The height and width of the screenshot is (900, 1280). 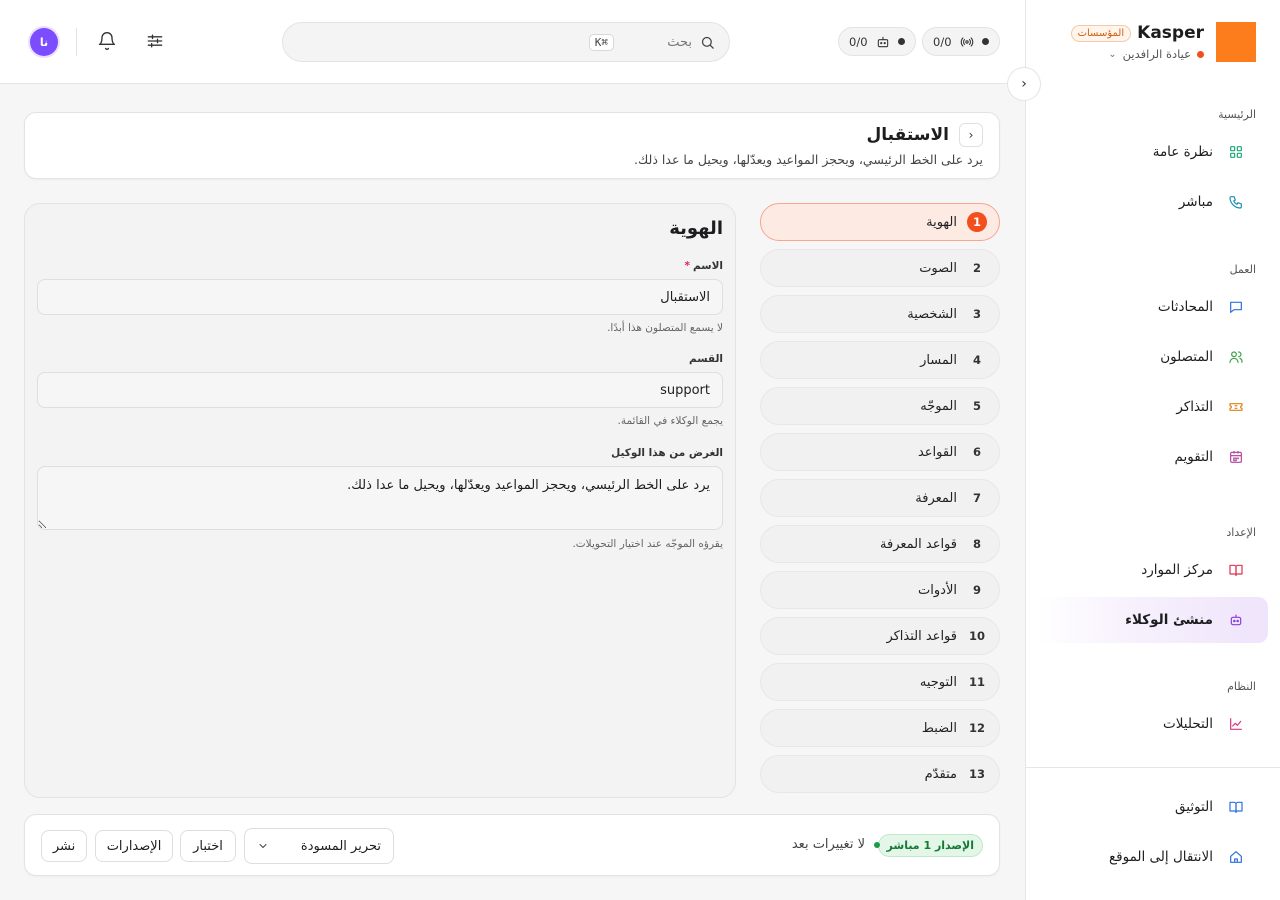 I want to click on sidebar-item-overview: نظرة عامة, so click(x=1152, y=152).